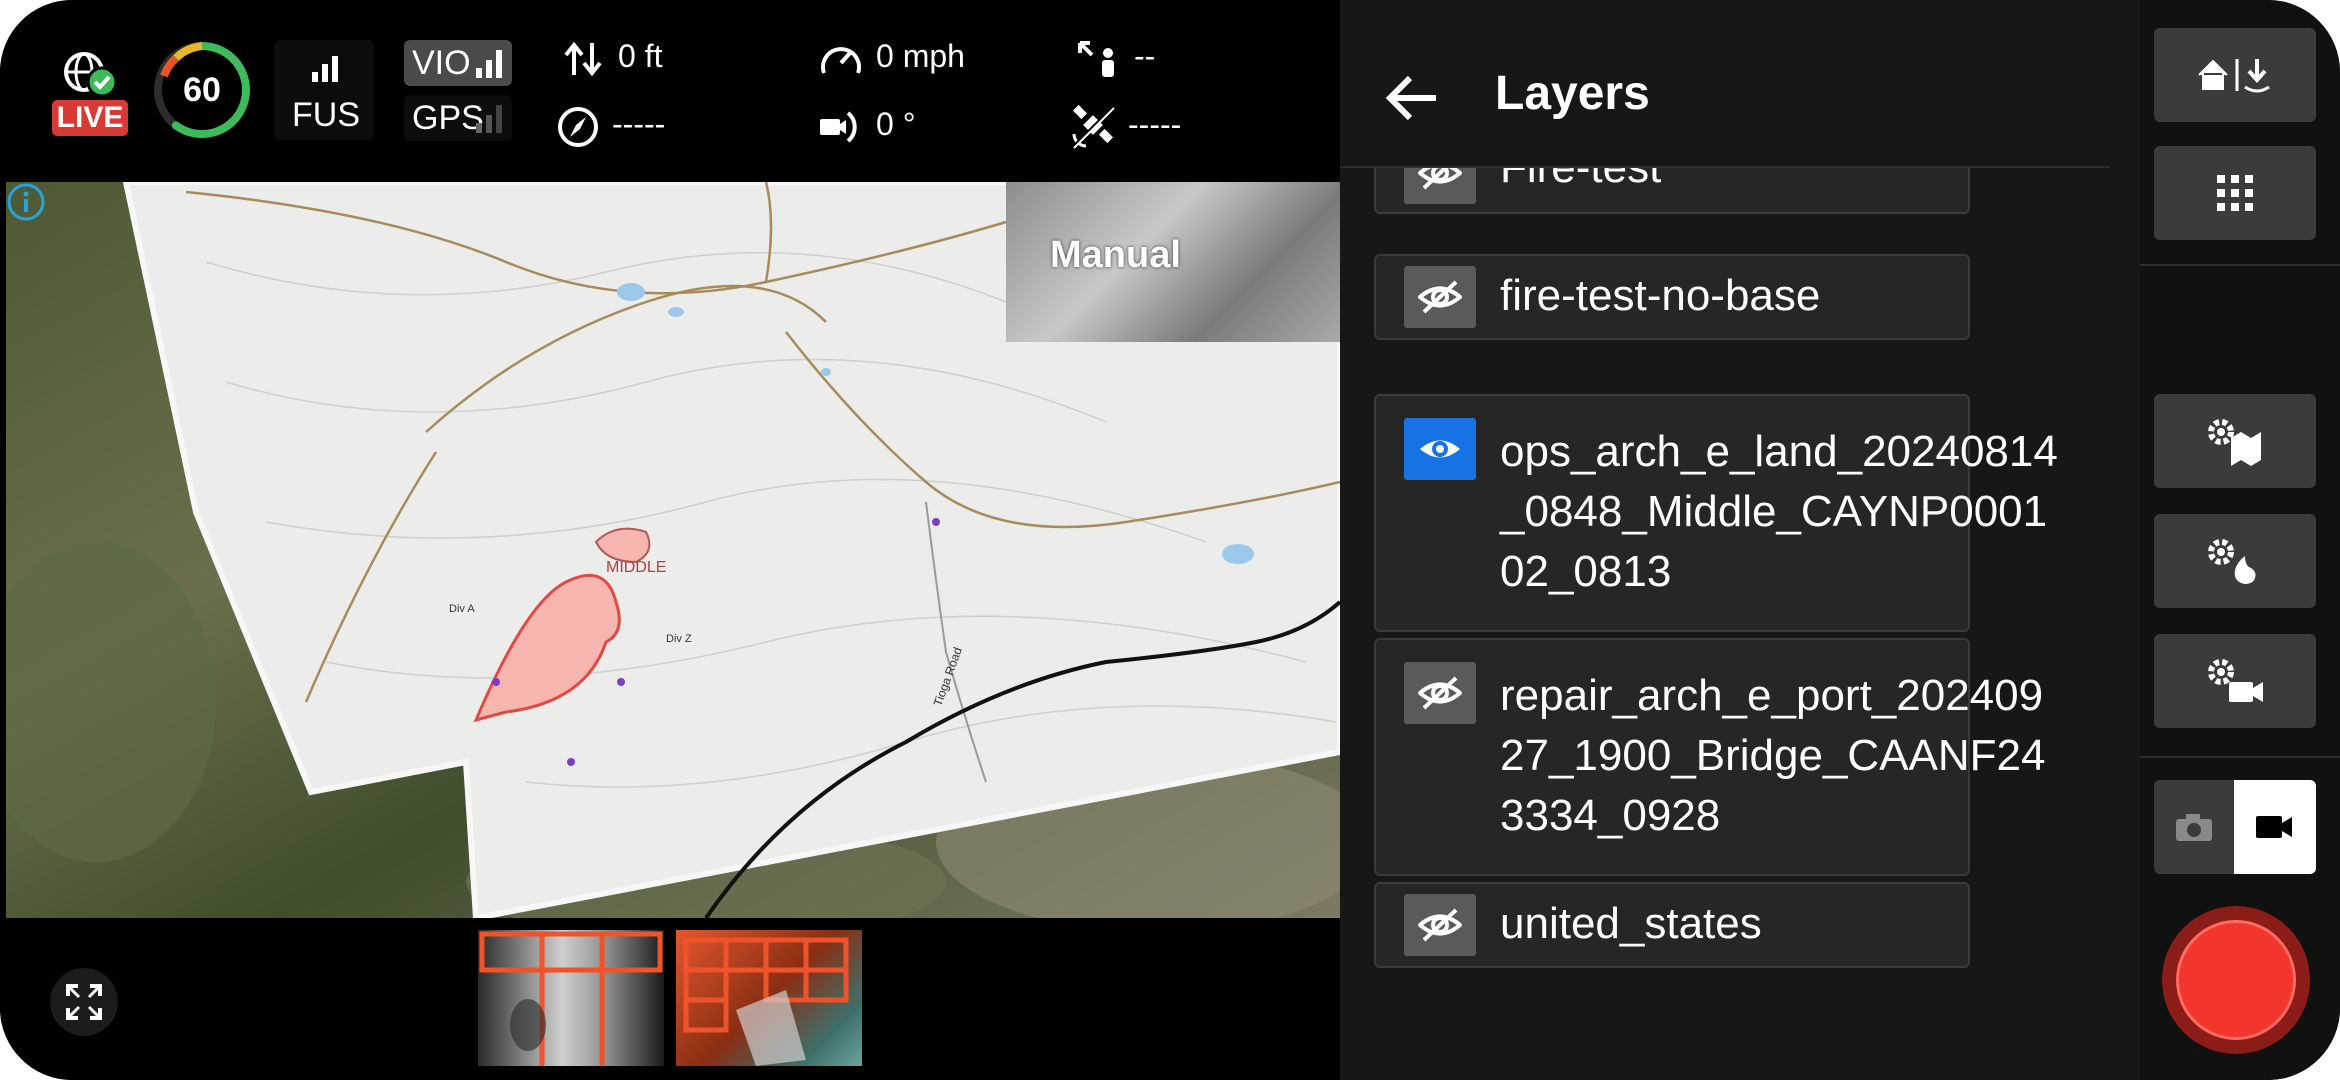 The width and height of the screenshot is (2340, 1080). Describe the element at coordinates (1125, 127) in the screenshot. I see `satellite-readout: -----` at that location.